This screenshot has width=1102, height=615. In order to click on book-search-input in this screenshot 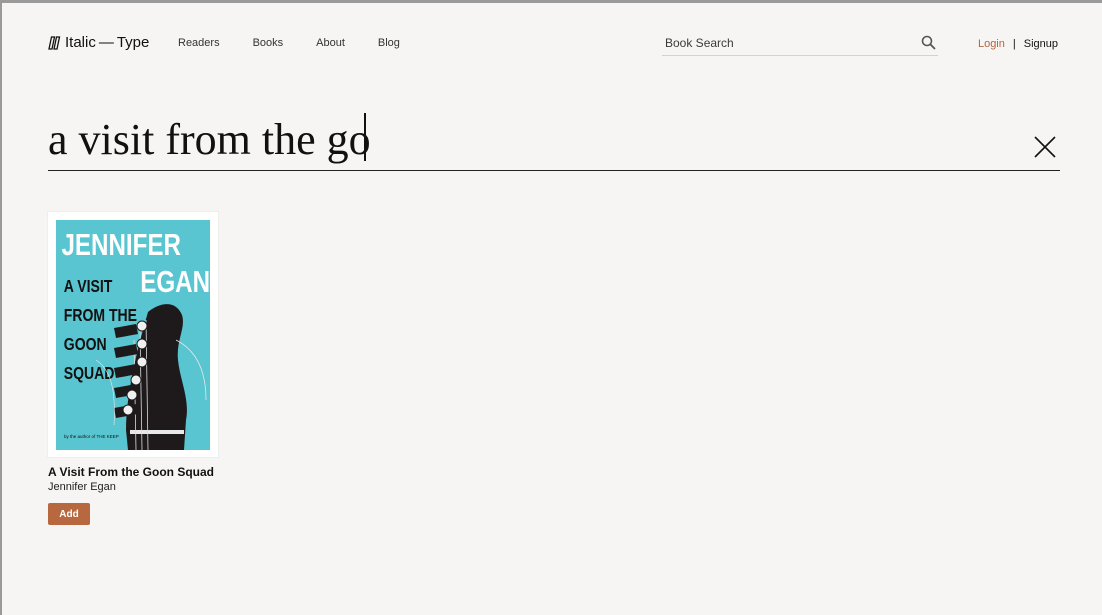, I will do `click(783, 43)`.